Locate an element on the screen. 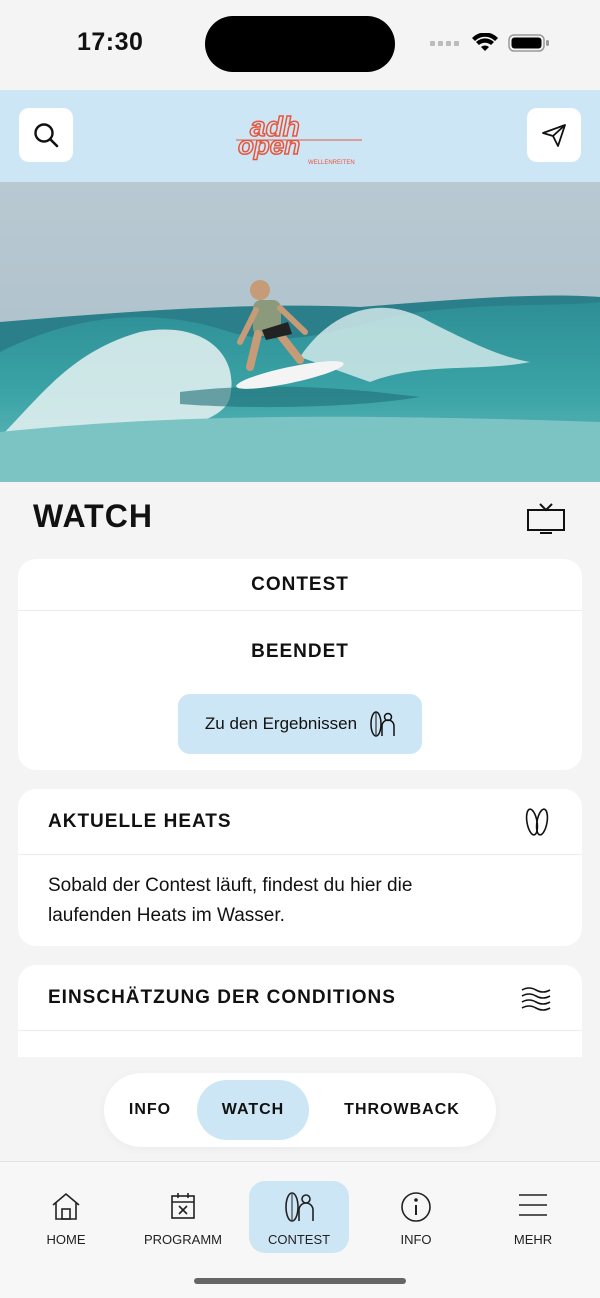 This screenshot has width=600, height=1298. tab-mehr: MEHR is located at coordinates (533, 1217).